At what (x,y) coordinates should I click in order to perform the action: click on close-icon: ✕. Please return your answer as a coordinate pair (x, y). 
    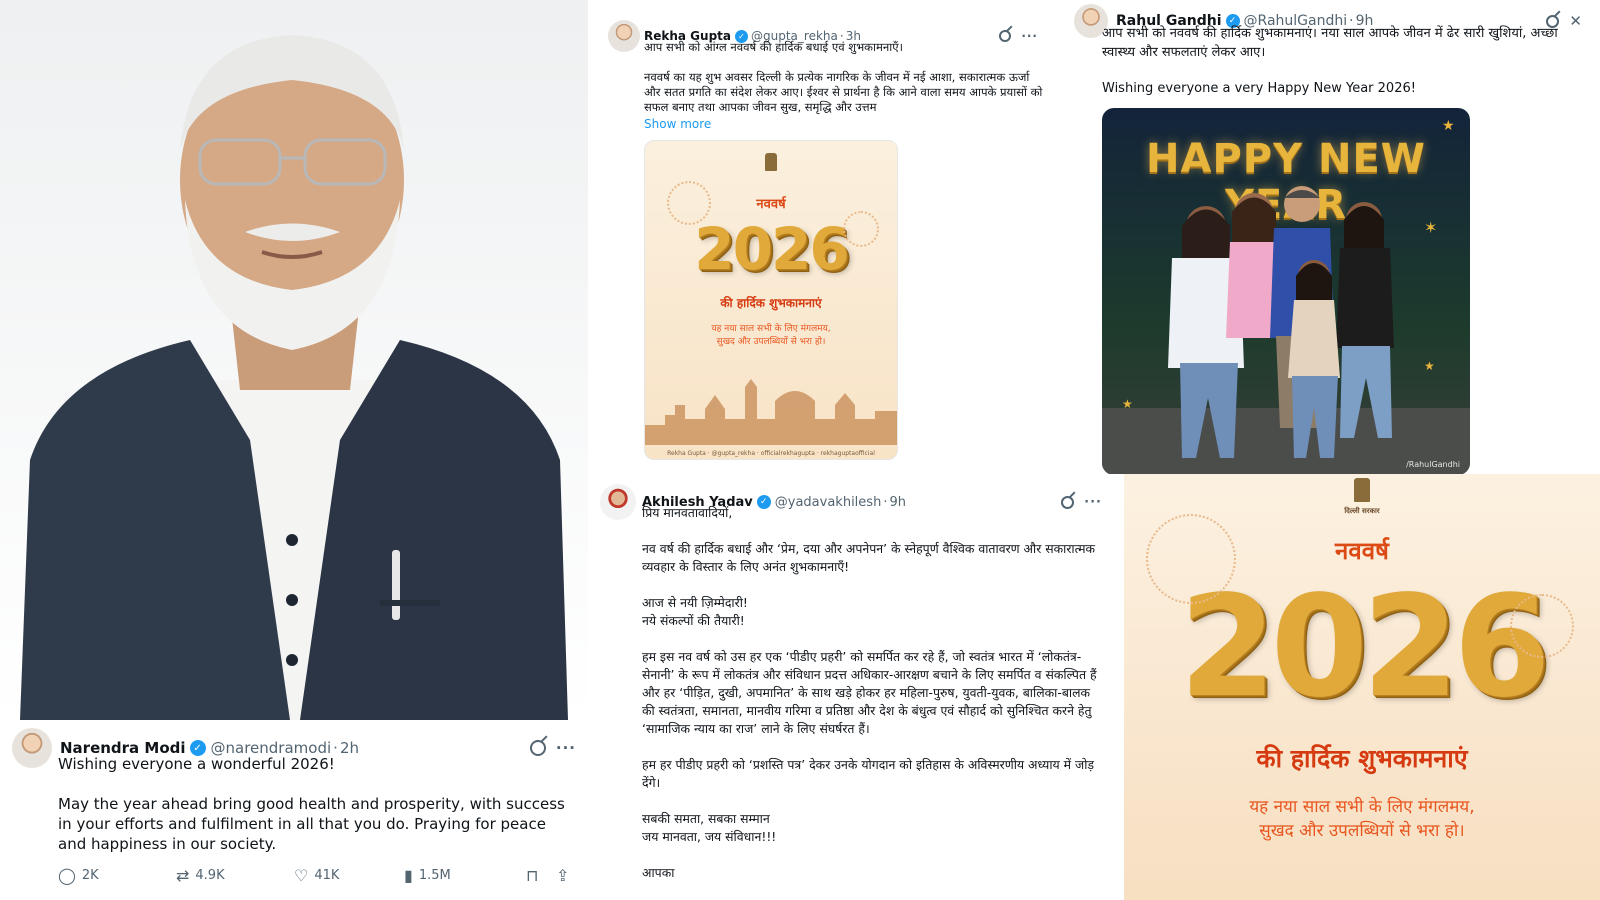
    Looking at the image, I should click on (1575, 21).